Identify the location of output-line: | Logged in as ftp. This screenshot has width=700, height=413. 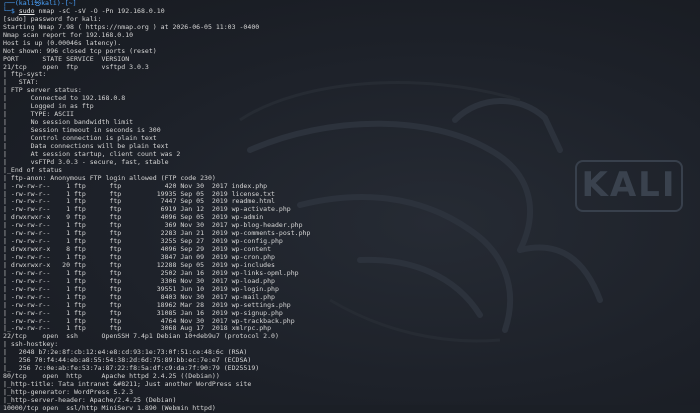
(48, 106).